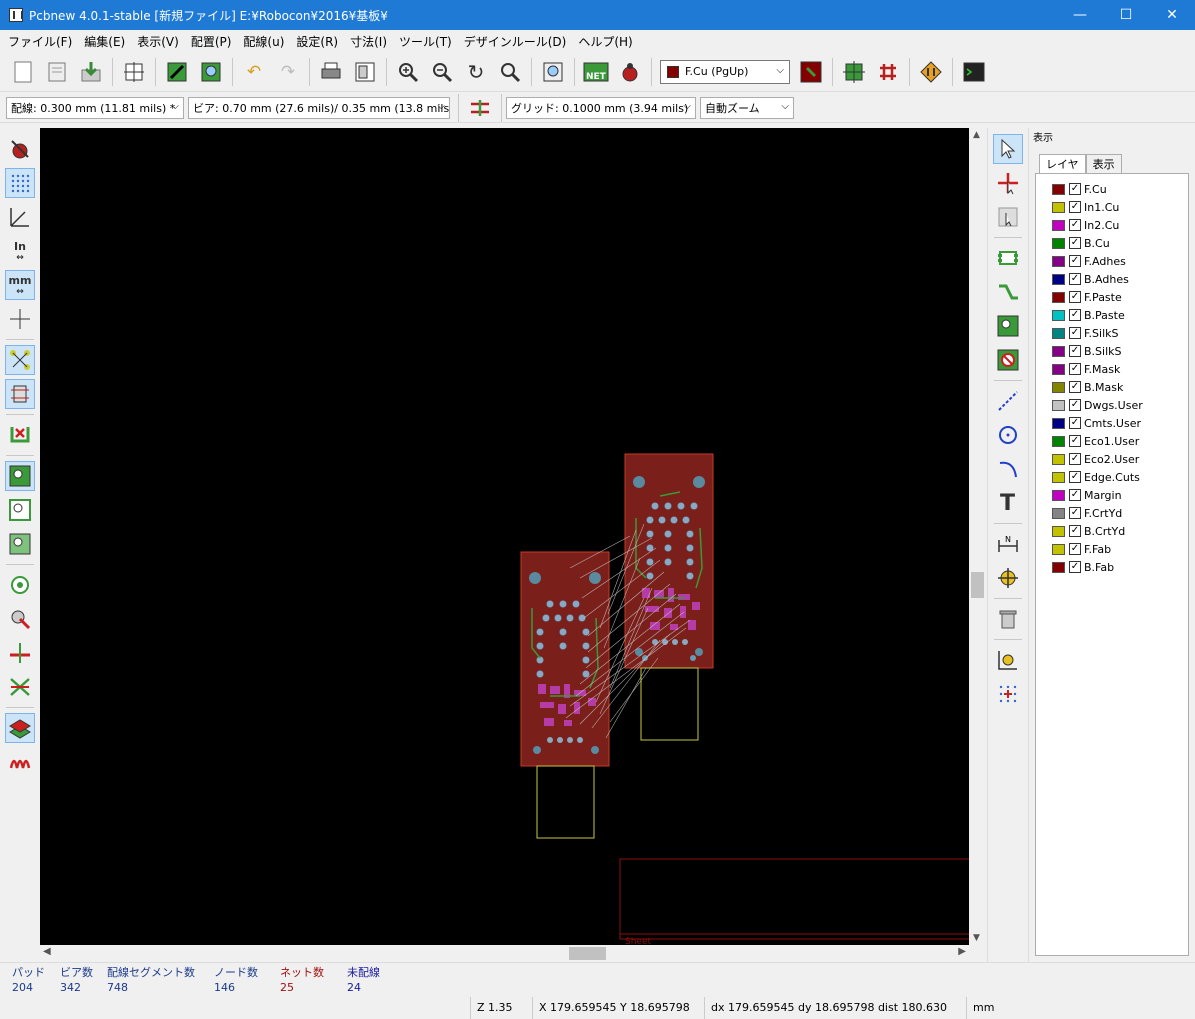  I want to click on track-width-select: 配線: 0.300 mm (11.81 mils) * ⌵, so click(95, 107).